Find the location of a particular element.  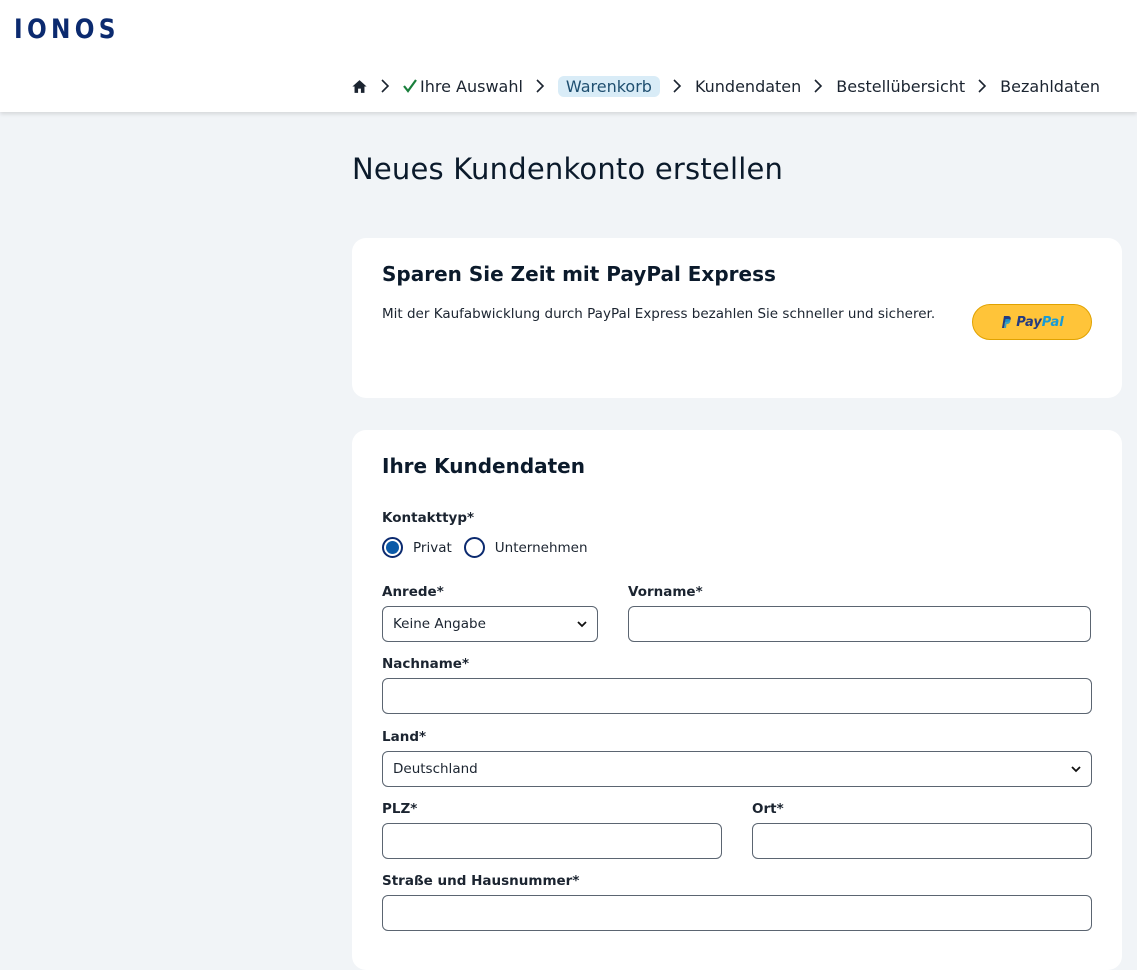

customer-card-title: Ihre Kundendaten is located at coordinates (483, 466).